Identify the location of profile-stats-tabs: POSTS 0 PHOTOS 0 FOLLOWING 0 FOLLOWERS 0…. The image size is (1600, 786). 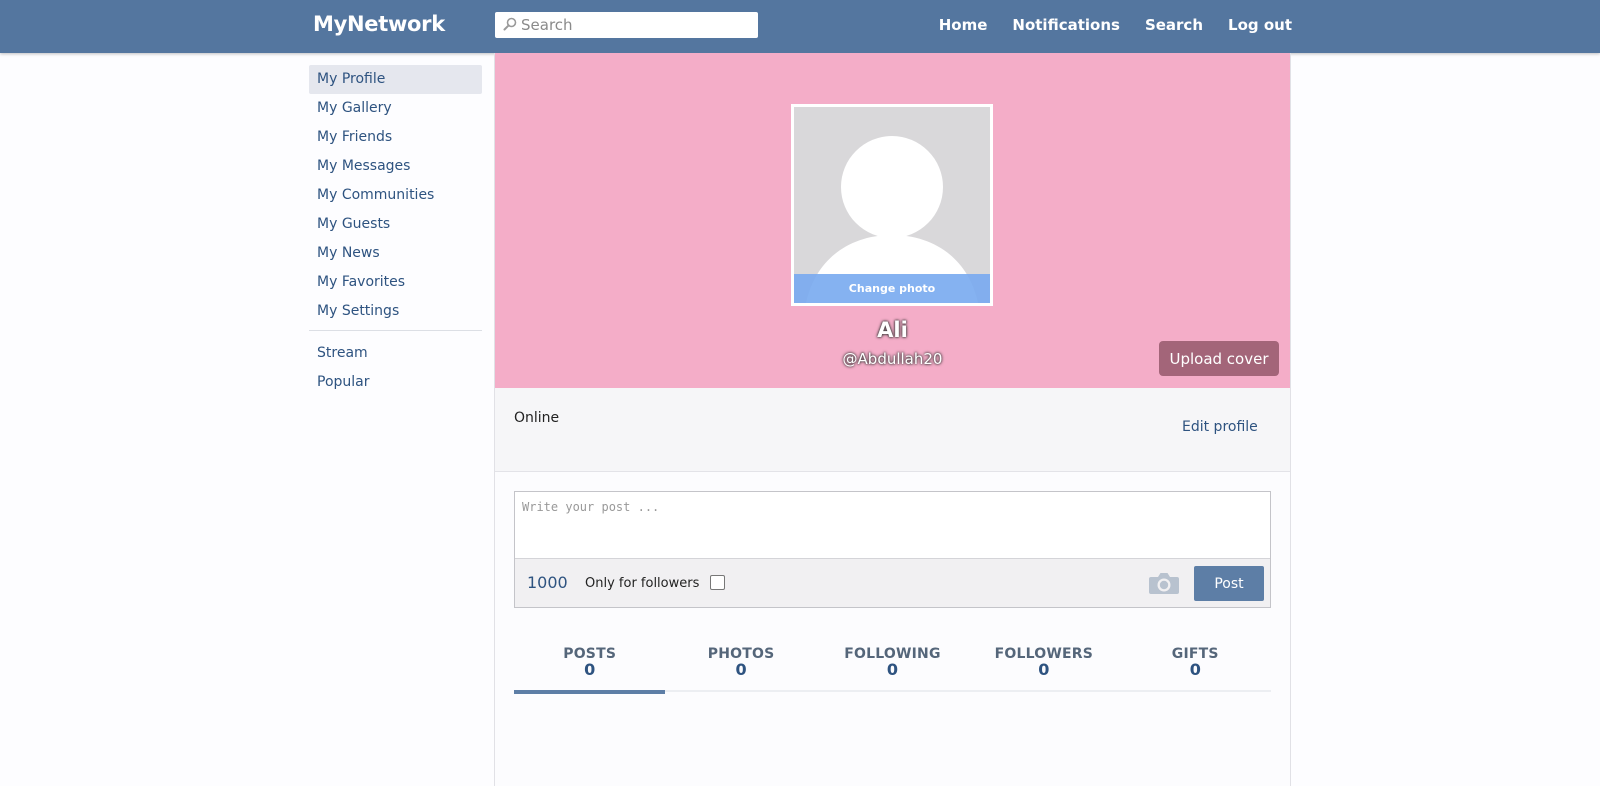
(892, 669).